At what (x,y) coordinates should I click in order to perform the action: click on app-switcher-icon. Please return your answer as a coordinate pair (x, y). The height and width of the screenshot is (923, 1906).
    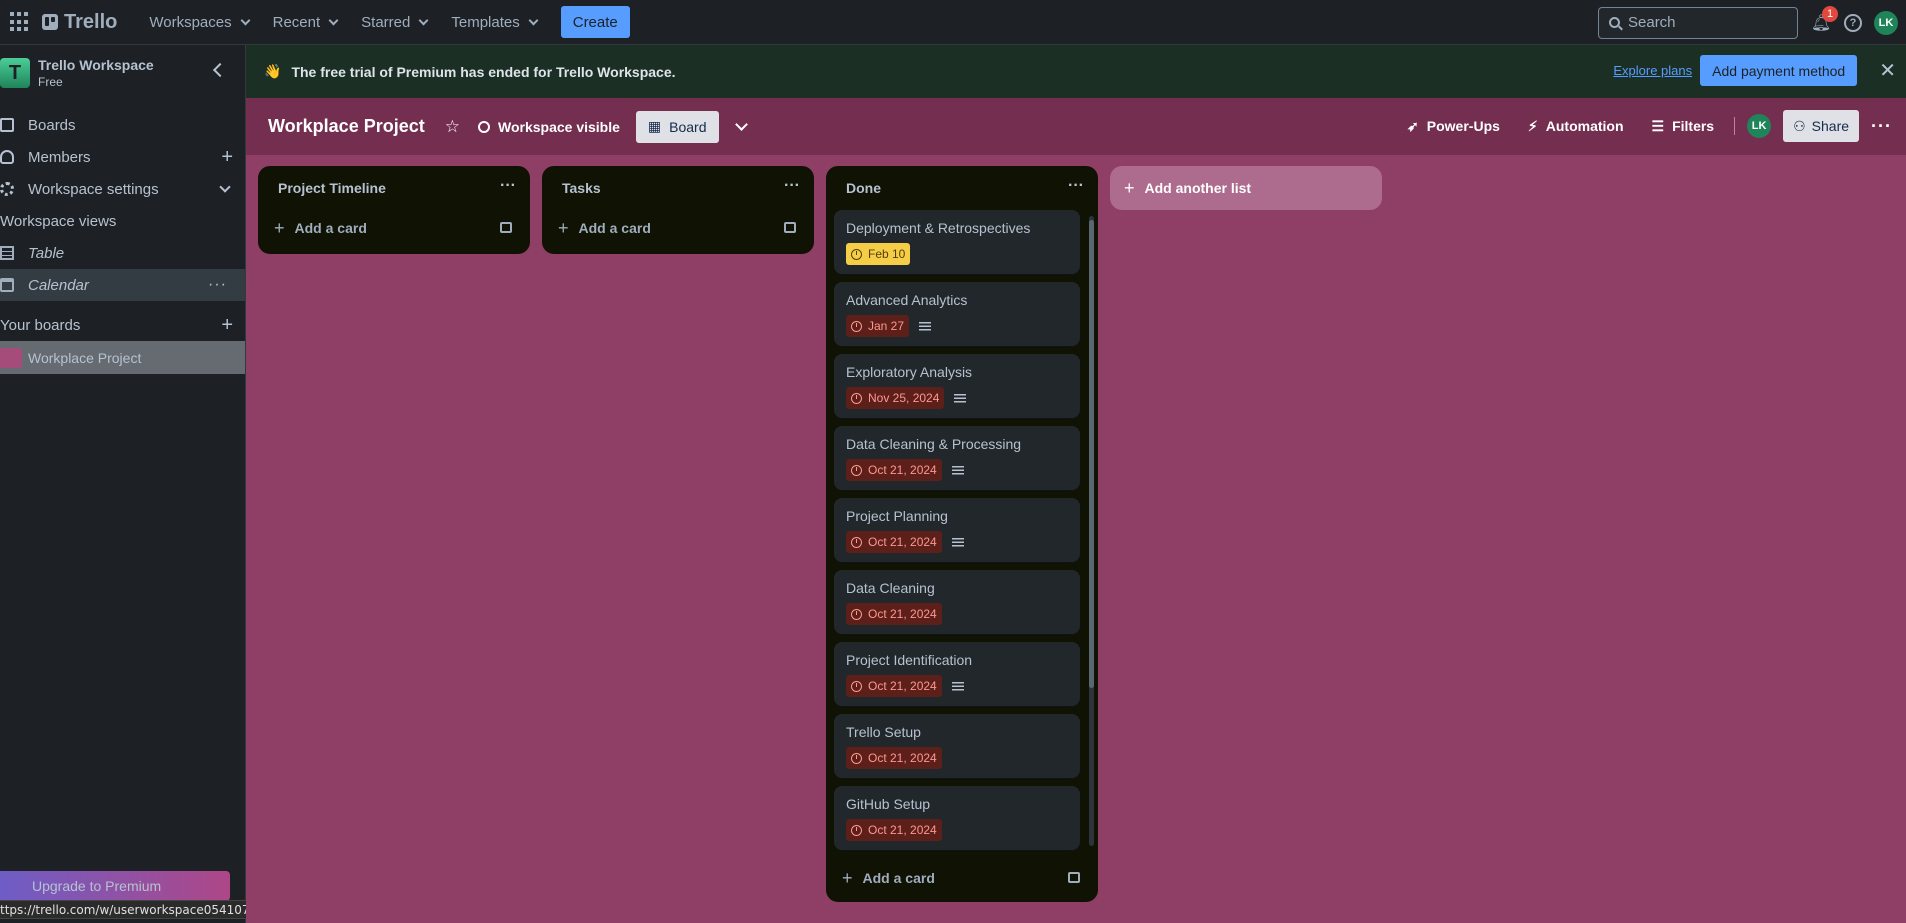
    Looking at the image, I should click on (18, 22).